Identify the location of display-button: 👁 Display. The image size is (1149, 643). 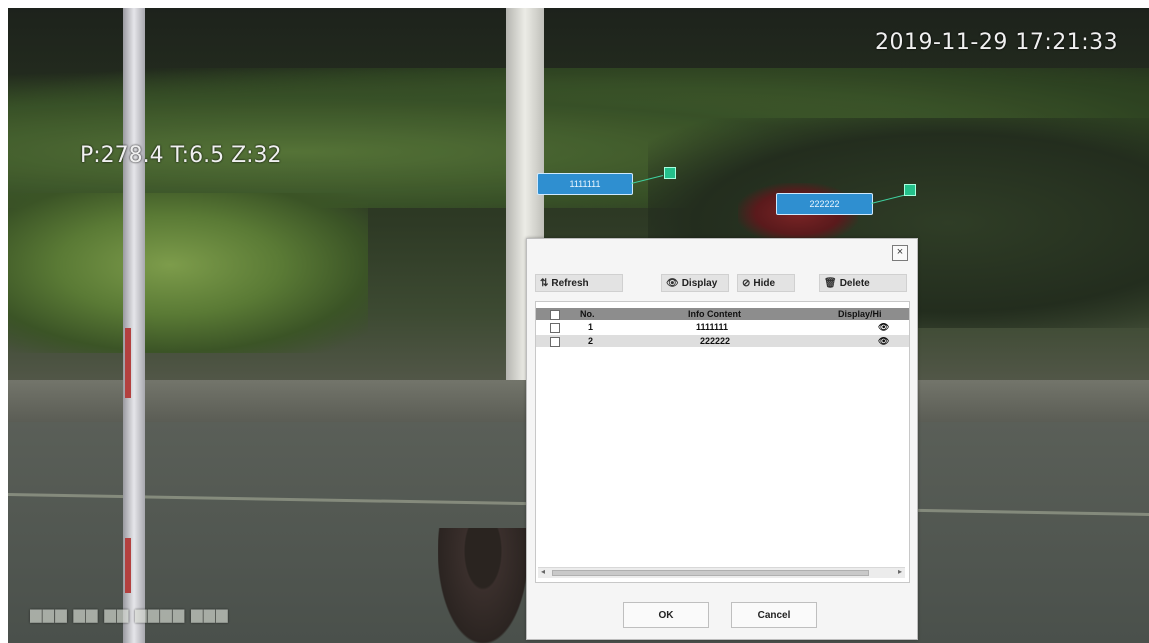
(695, 283).